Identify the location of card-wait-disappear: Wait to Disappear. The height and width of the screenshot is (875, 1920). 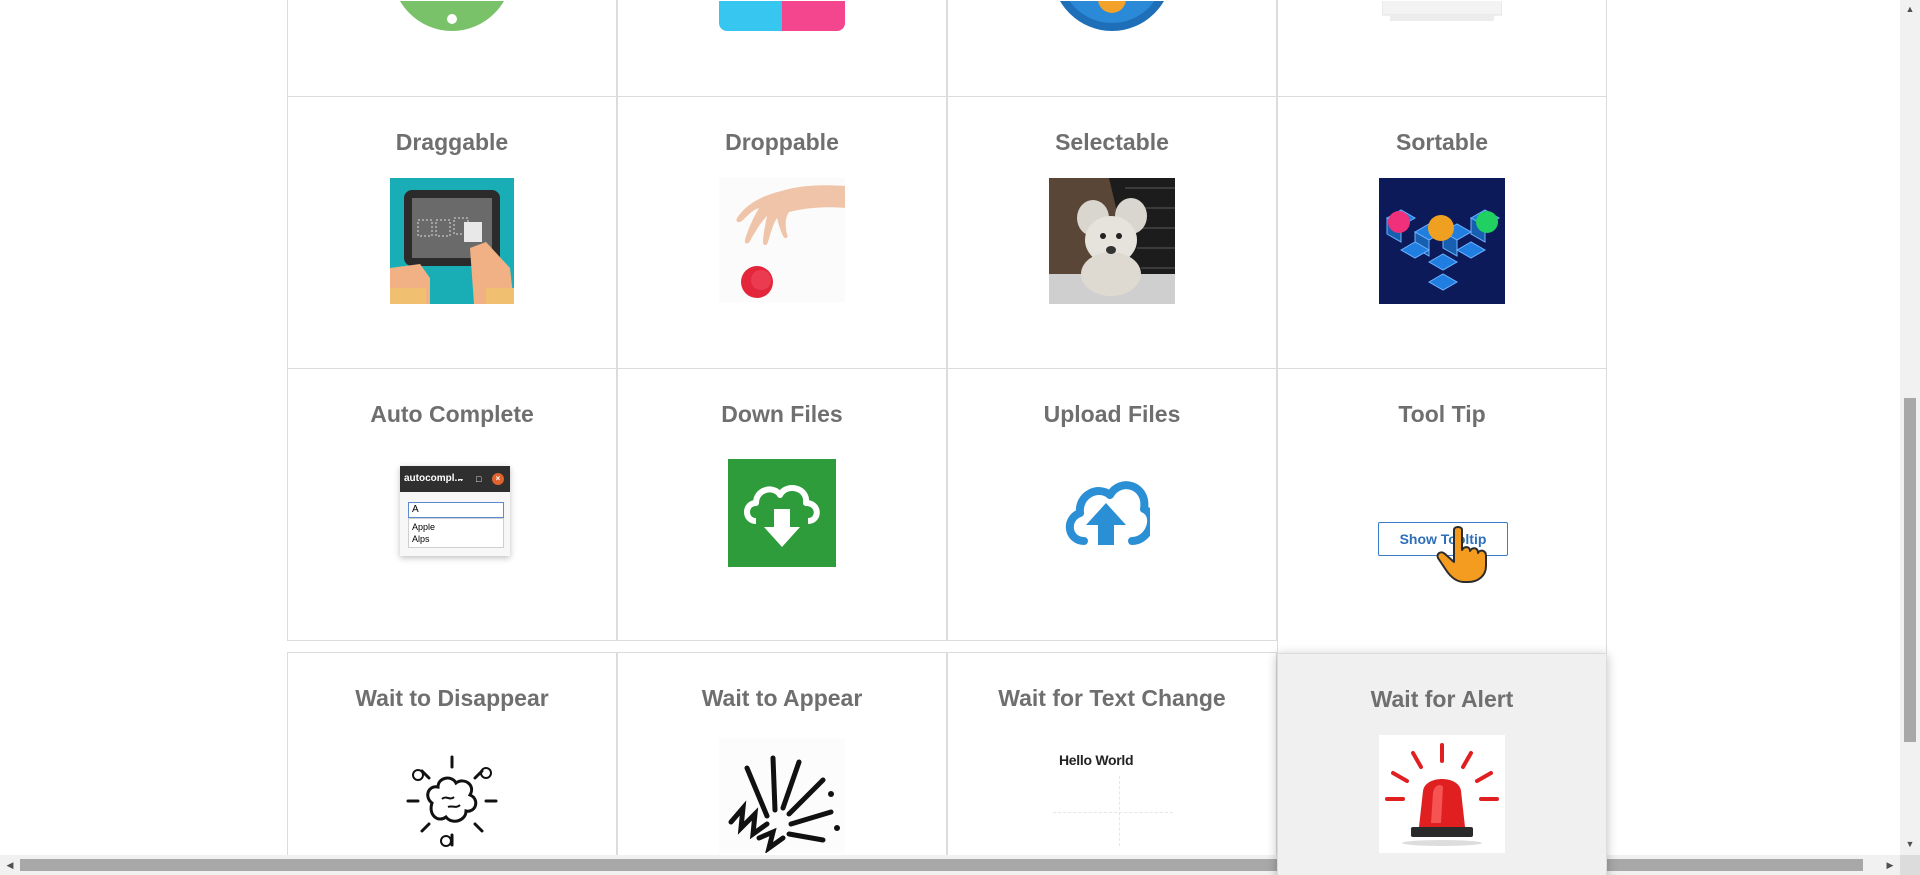
(452, 763).